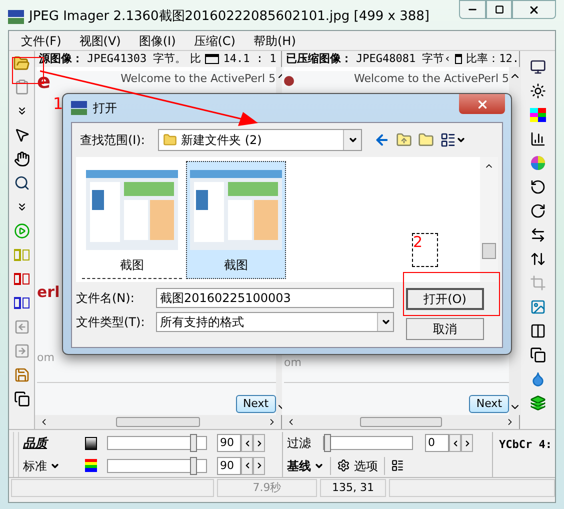  I want to click on folder-icon, so click(170, 140).